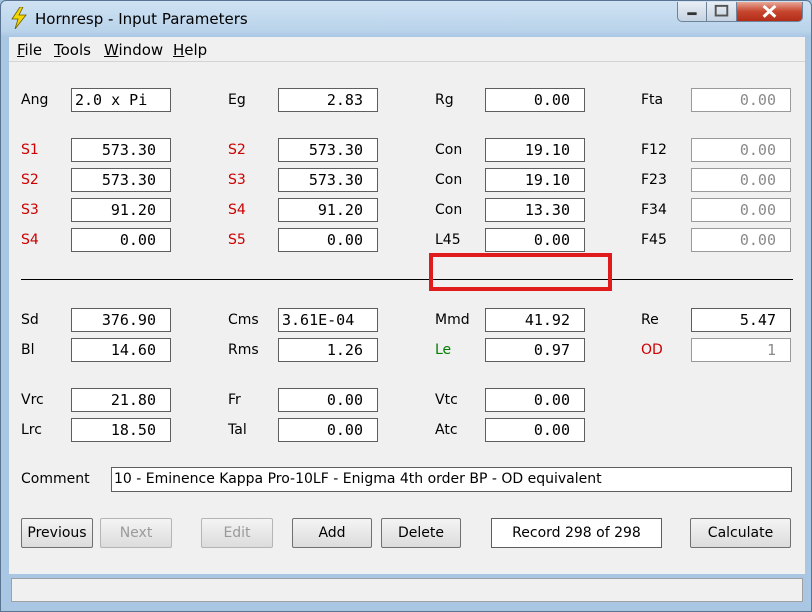 Image resolution: width=812 pixels, height=612 pixels. What do you see at coordinates (237, 240) in the screenshot?
I see `param-label-s5: S5` at bounding box center [237, 240].